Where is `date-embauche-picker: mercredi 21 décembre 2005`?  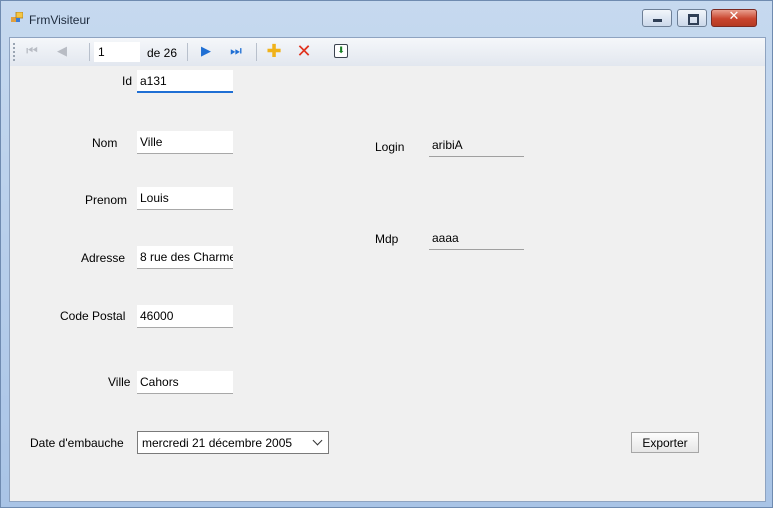
date-embauche-picker: mercredi 21 décembre 2005 is located at coordinates (233, 442).